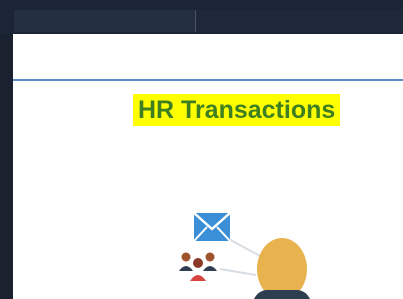 This screenshot has height=299, width=403. What do you see at coordinates (244, 255) in the screenshot?
I see `hr-illustration` at bounding box center [244, 255].